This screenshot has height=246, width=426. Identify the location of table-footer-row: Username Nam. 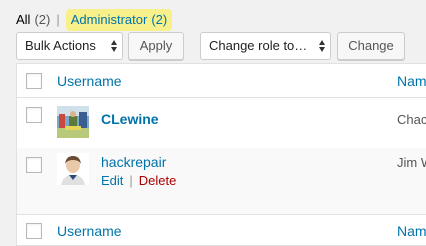
(221, 230).